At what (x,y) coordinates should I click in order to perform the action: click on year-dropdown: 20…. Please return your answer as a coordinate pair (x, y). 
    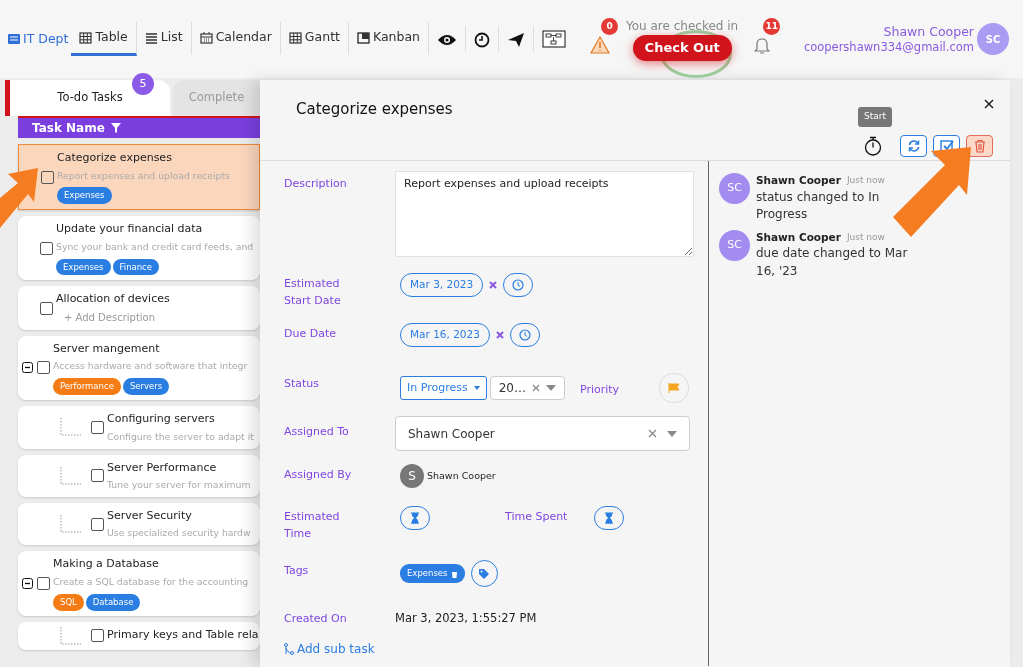
    Looking at the image, I should click on (527, 388).